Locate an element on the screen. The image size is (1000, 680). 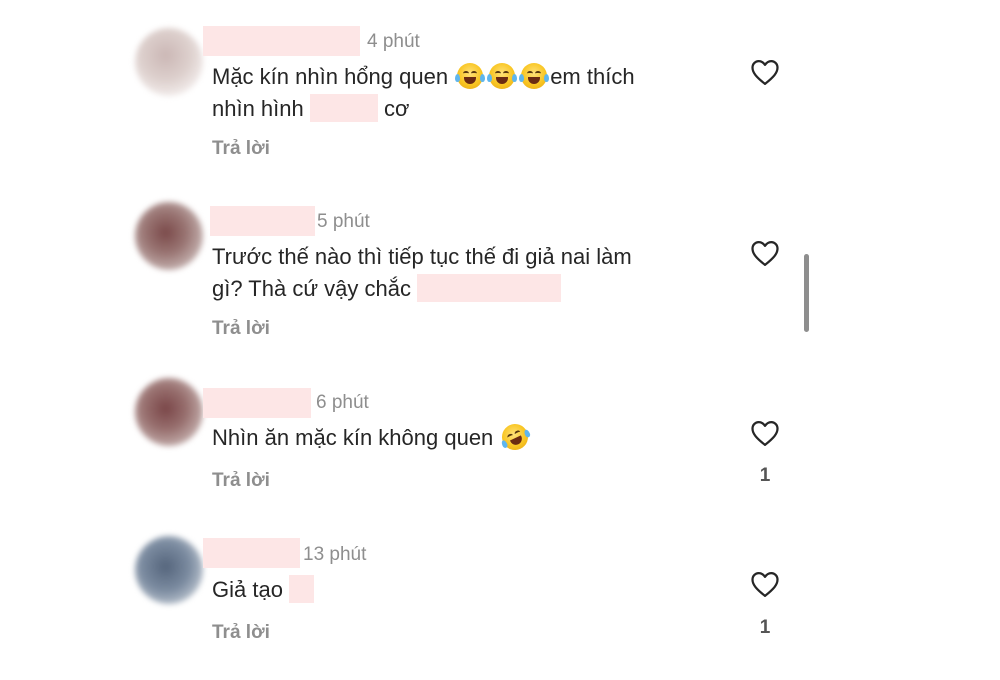
comment-timestamp: 6 phút is located at coordinates (342, 402).